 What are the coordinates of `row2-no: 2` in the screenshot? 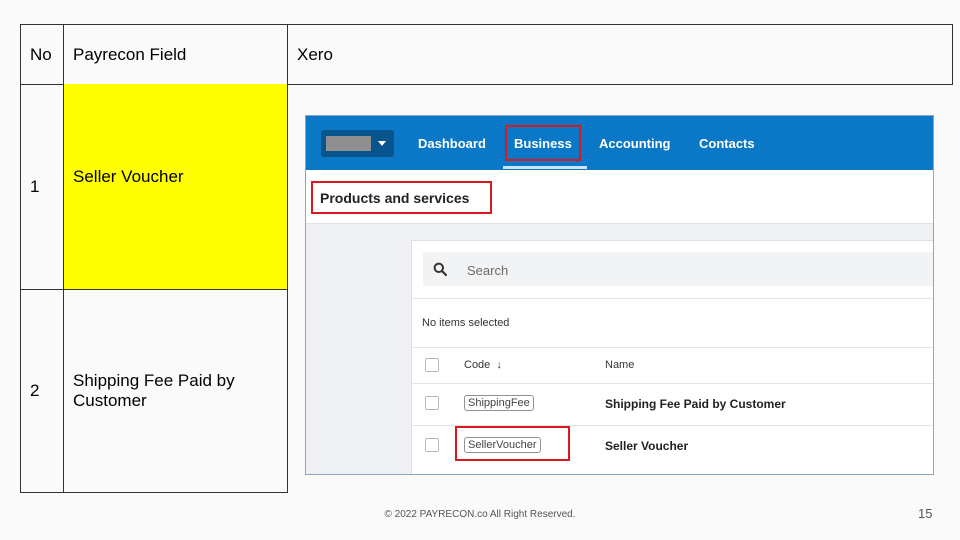 It's located at (35, 390).